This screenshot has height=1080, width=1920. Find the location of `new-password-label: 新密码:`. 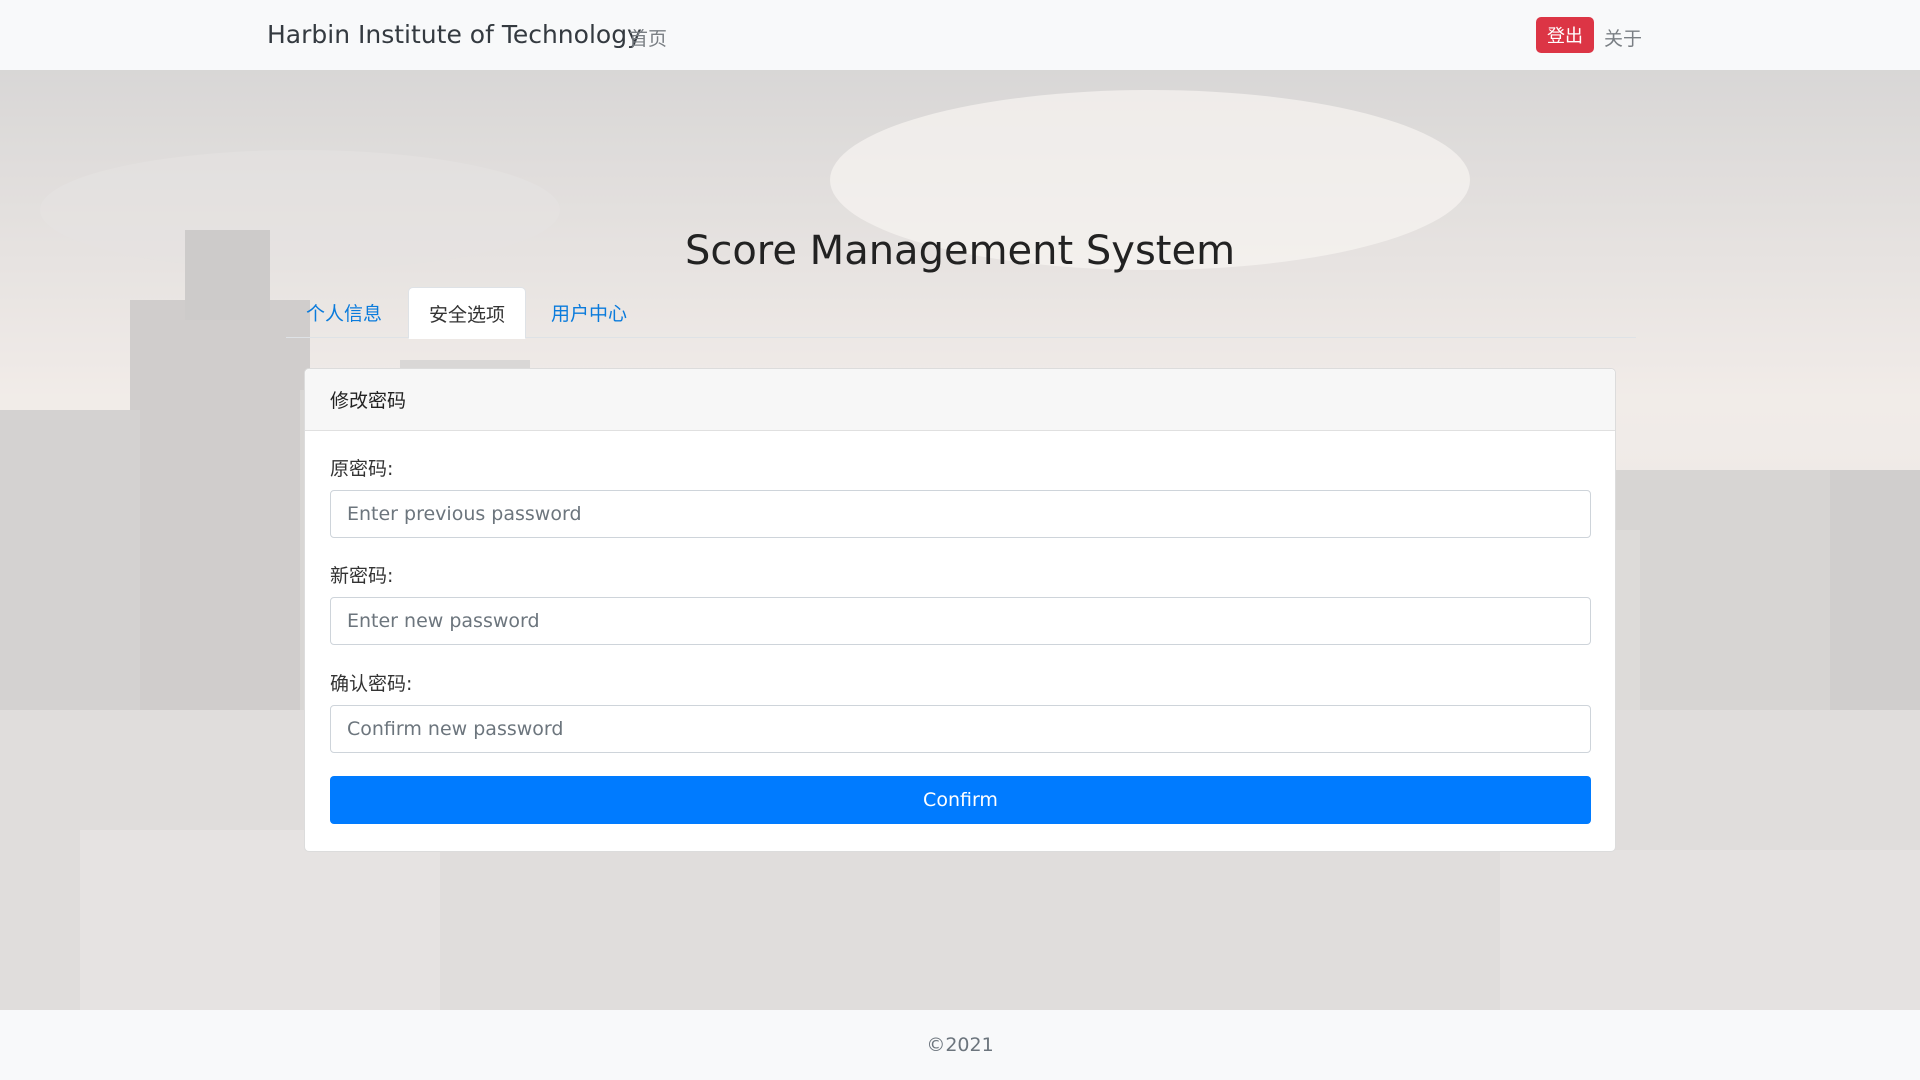

new-password-label: 新密码: is located at coordinates (362, 576).